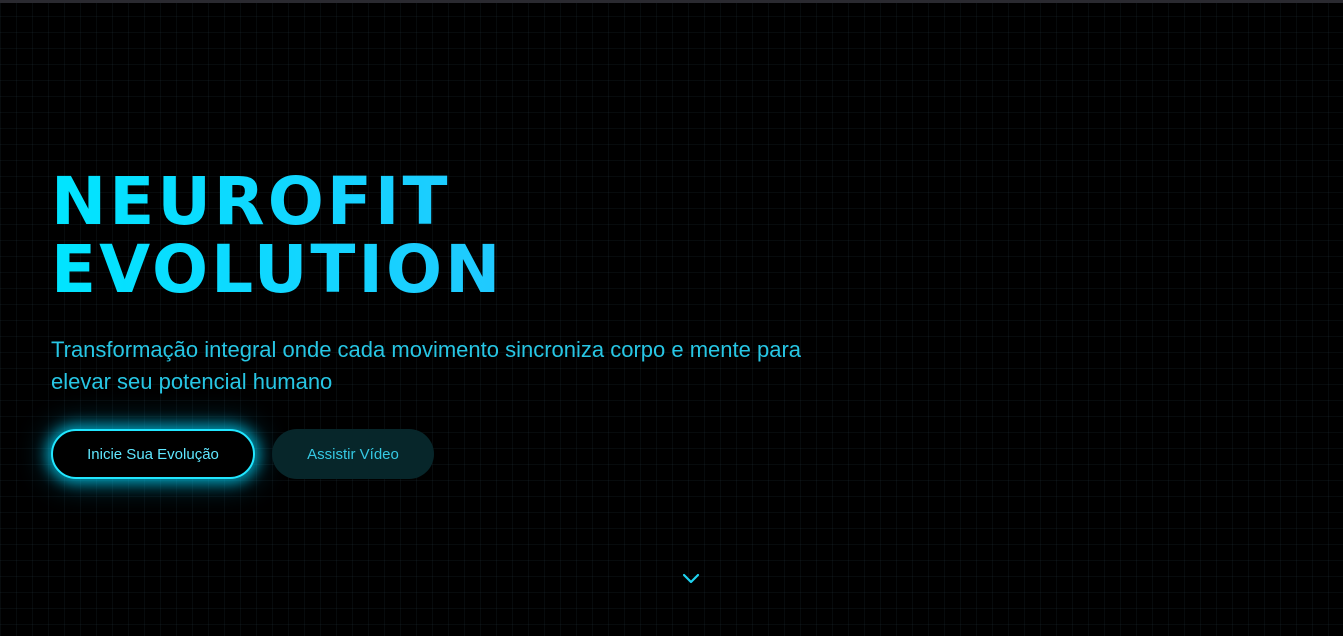  What do you see at coordinates (251, 201) in the screenshot?
I see `hero-title-line-1: NEUROFIT` at bounding box center [251, 201].